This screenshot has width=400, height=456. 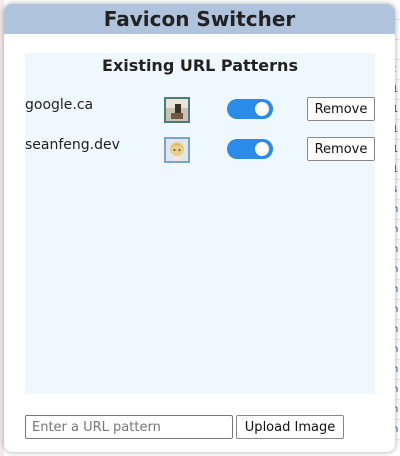 I want to click on pattern-url: seanfeng.dev, so click(x=72, y=145).